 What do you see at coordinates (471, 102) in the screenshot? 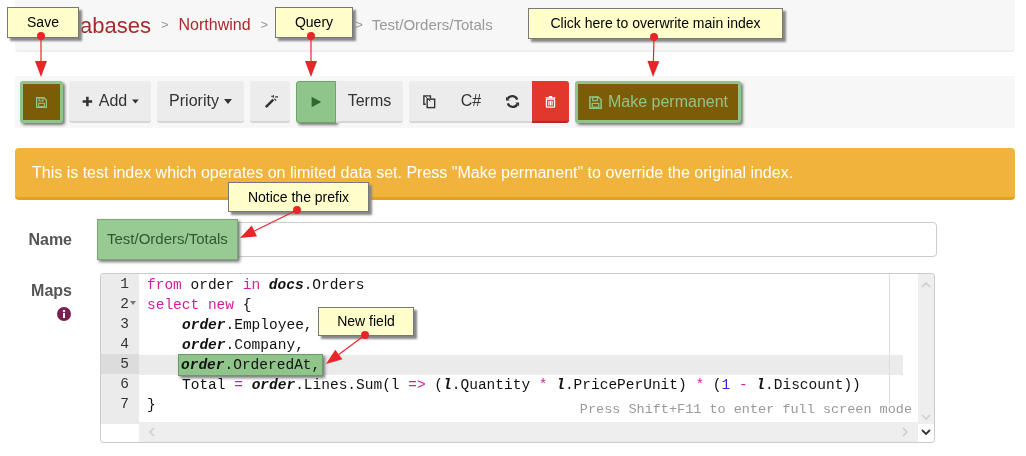
I see `csharp-button: C#` at bounding box center [471, 102].